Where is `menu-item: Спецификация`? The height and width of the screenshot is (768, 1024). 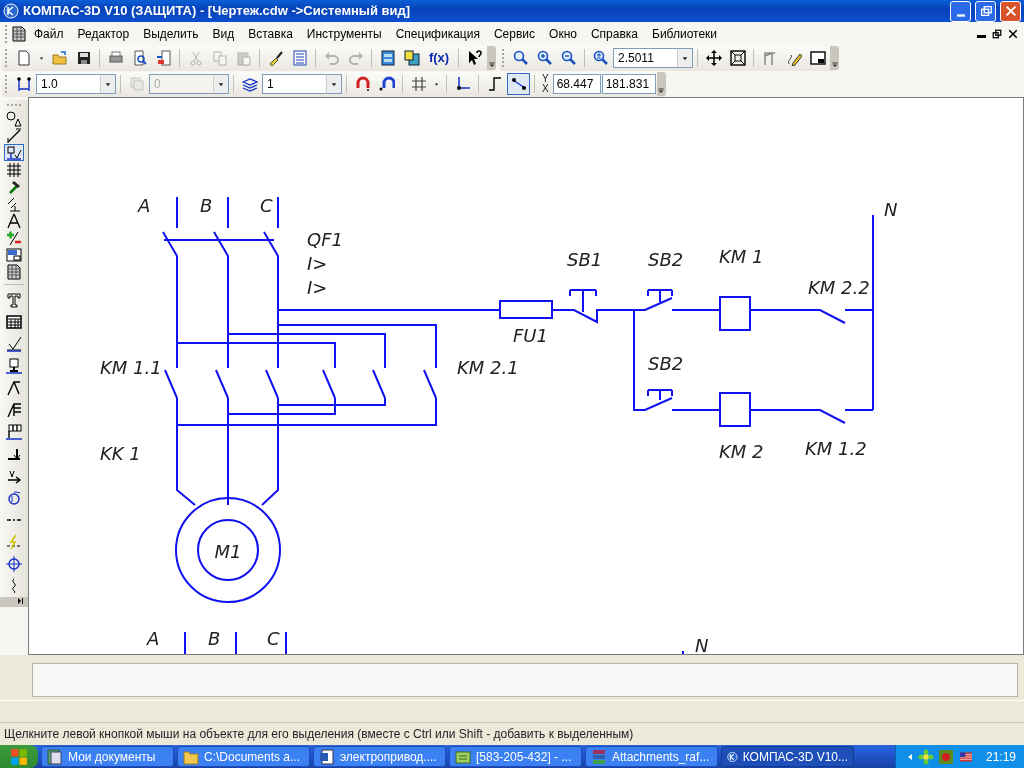 menu-item: Спецификация is located at coordinates (437, 33).